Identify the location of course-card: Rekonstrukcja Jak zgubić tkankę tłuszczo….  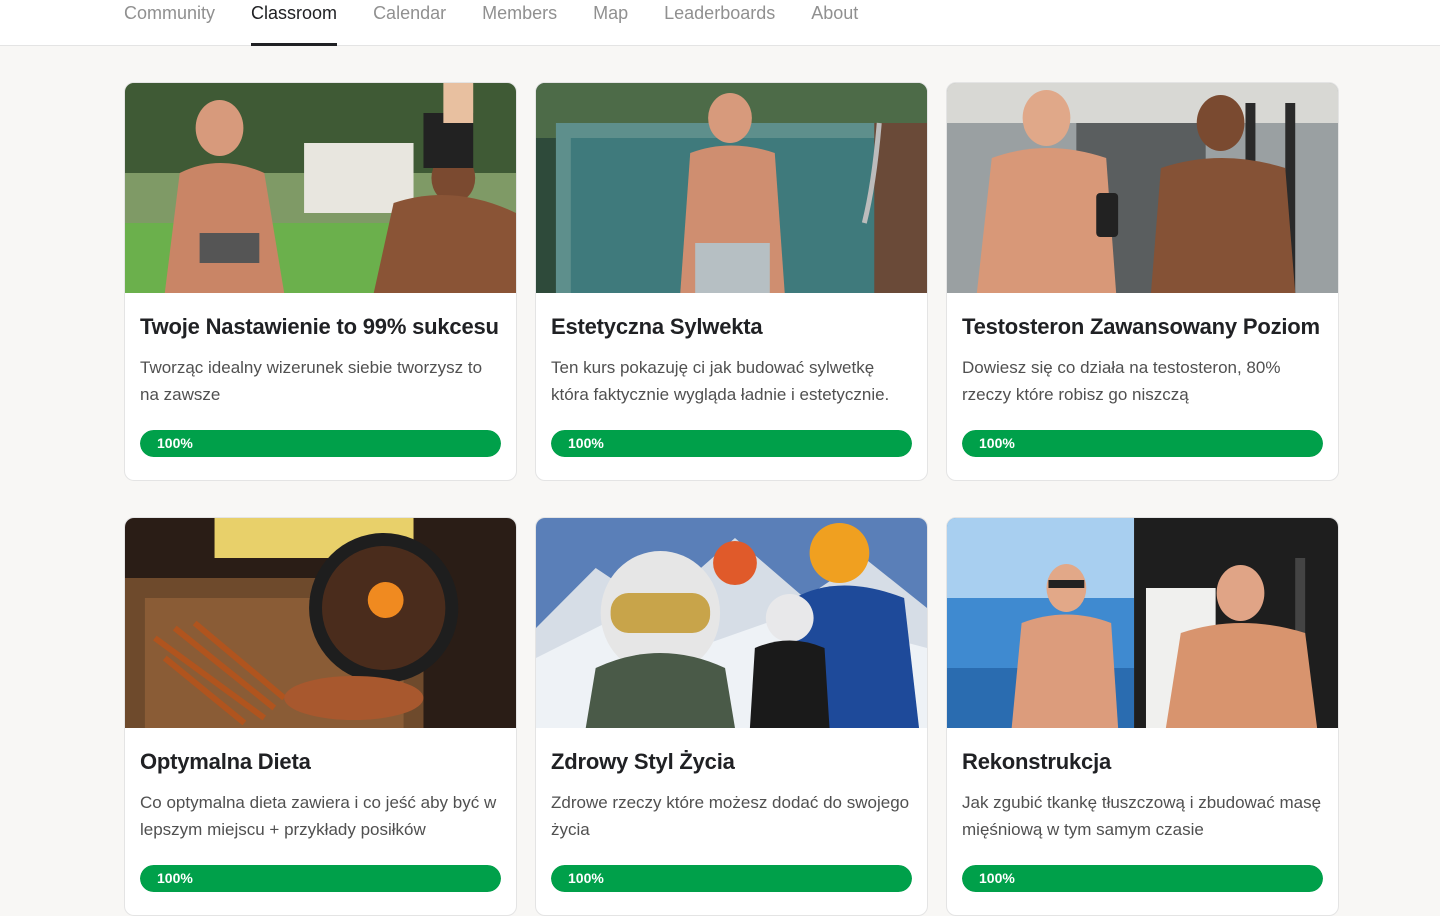
(1142, 716).